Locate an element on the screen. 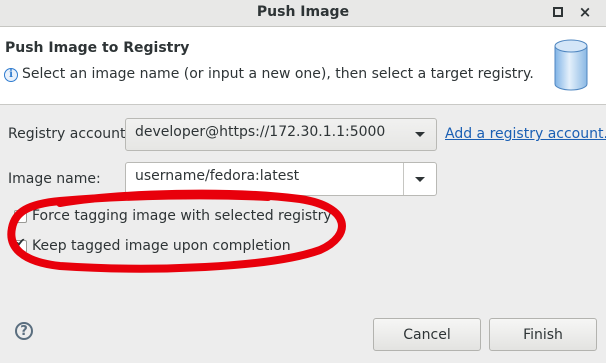  close-icon: × is located at coordinates (585, 12).